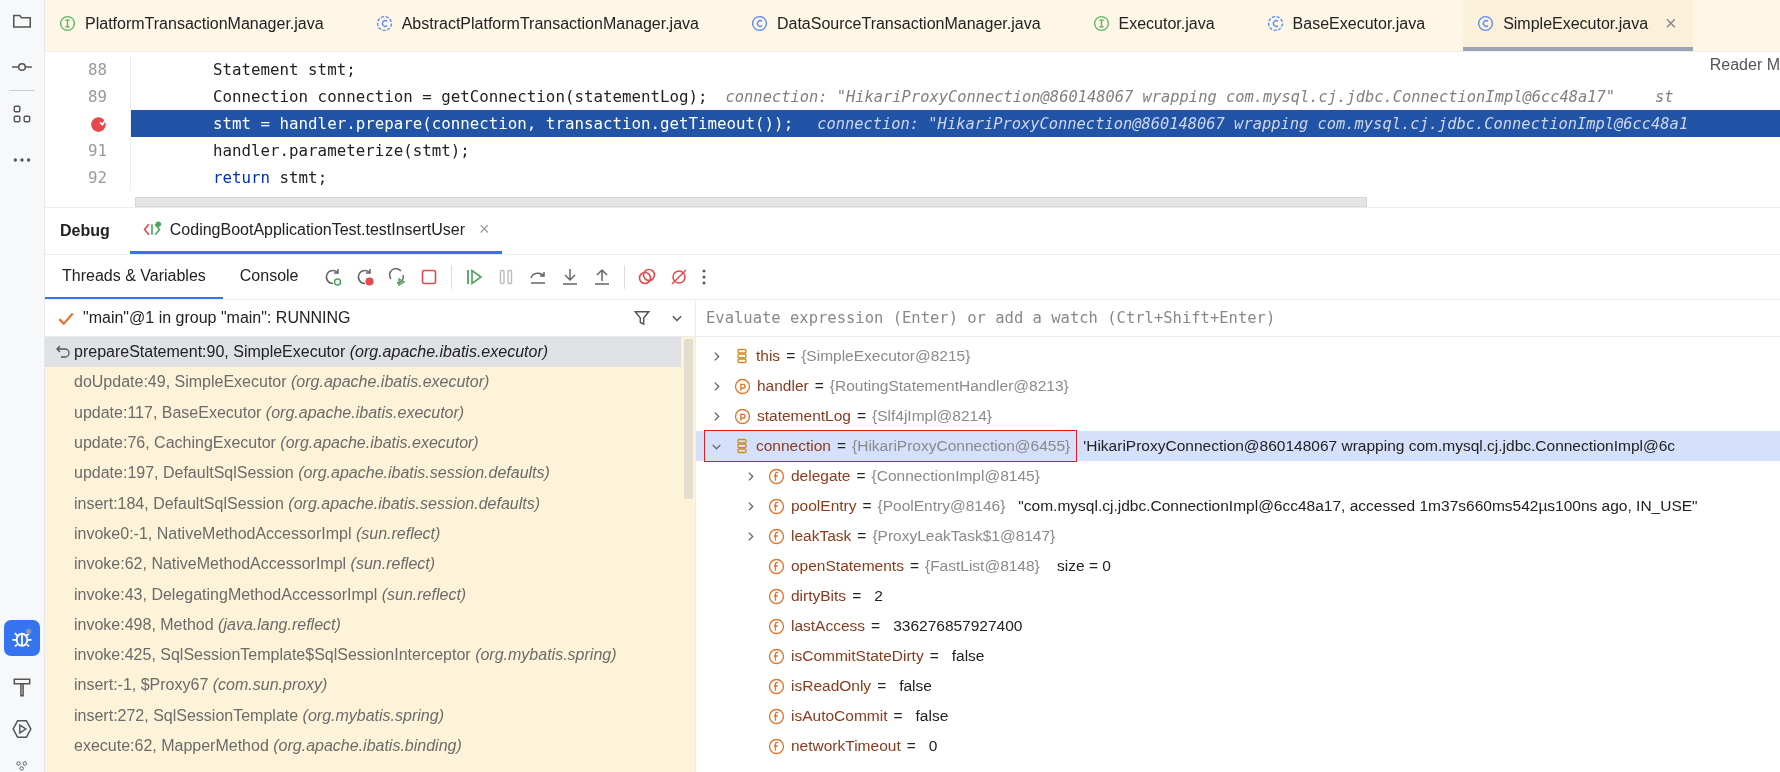 The image size is (1780, 772). I want to click on breakpoints-icon, so click(647, 277).